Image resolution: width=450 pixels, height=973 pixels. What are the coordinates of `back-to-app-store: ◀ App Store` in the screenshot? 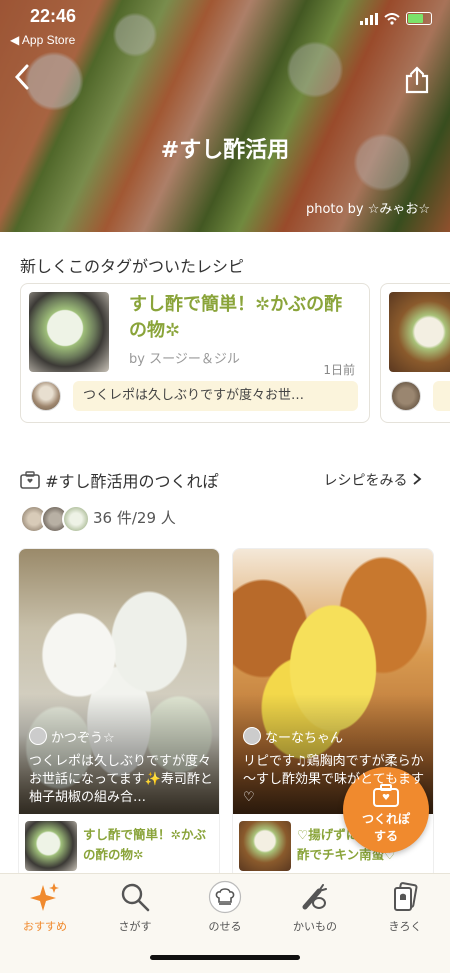 It's located at (42, 40).